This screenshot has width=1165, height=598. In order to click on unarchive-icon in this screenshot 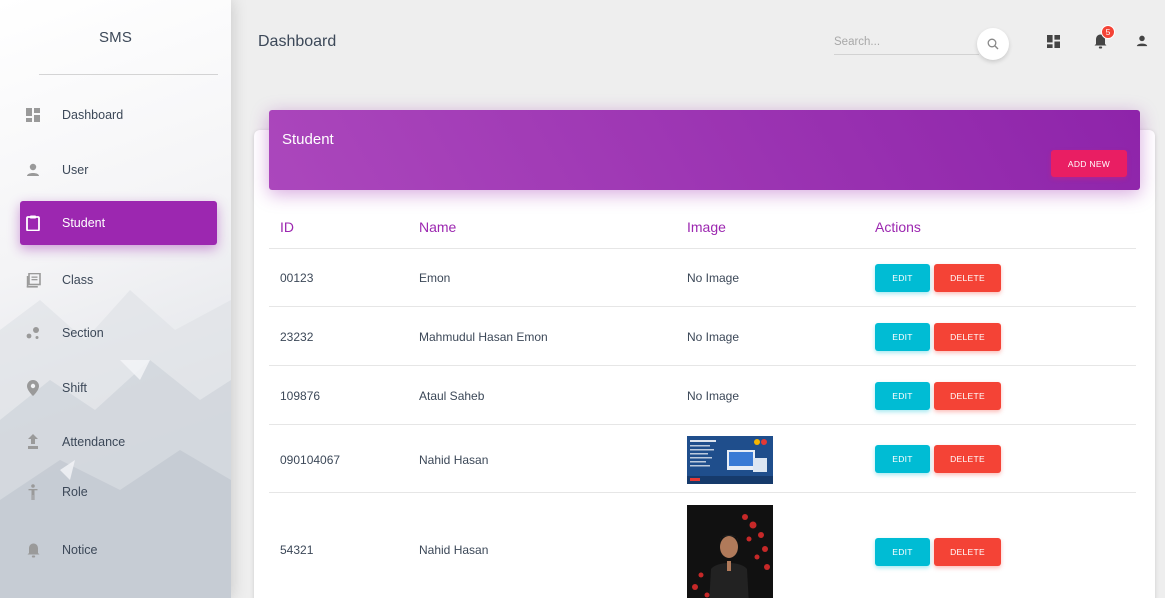, I will do `click(33, 442)`.